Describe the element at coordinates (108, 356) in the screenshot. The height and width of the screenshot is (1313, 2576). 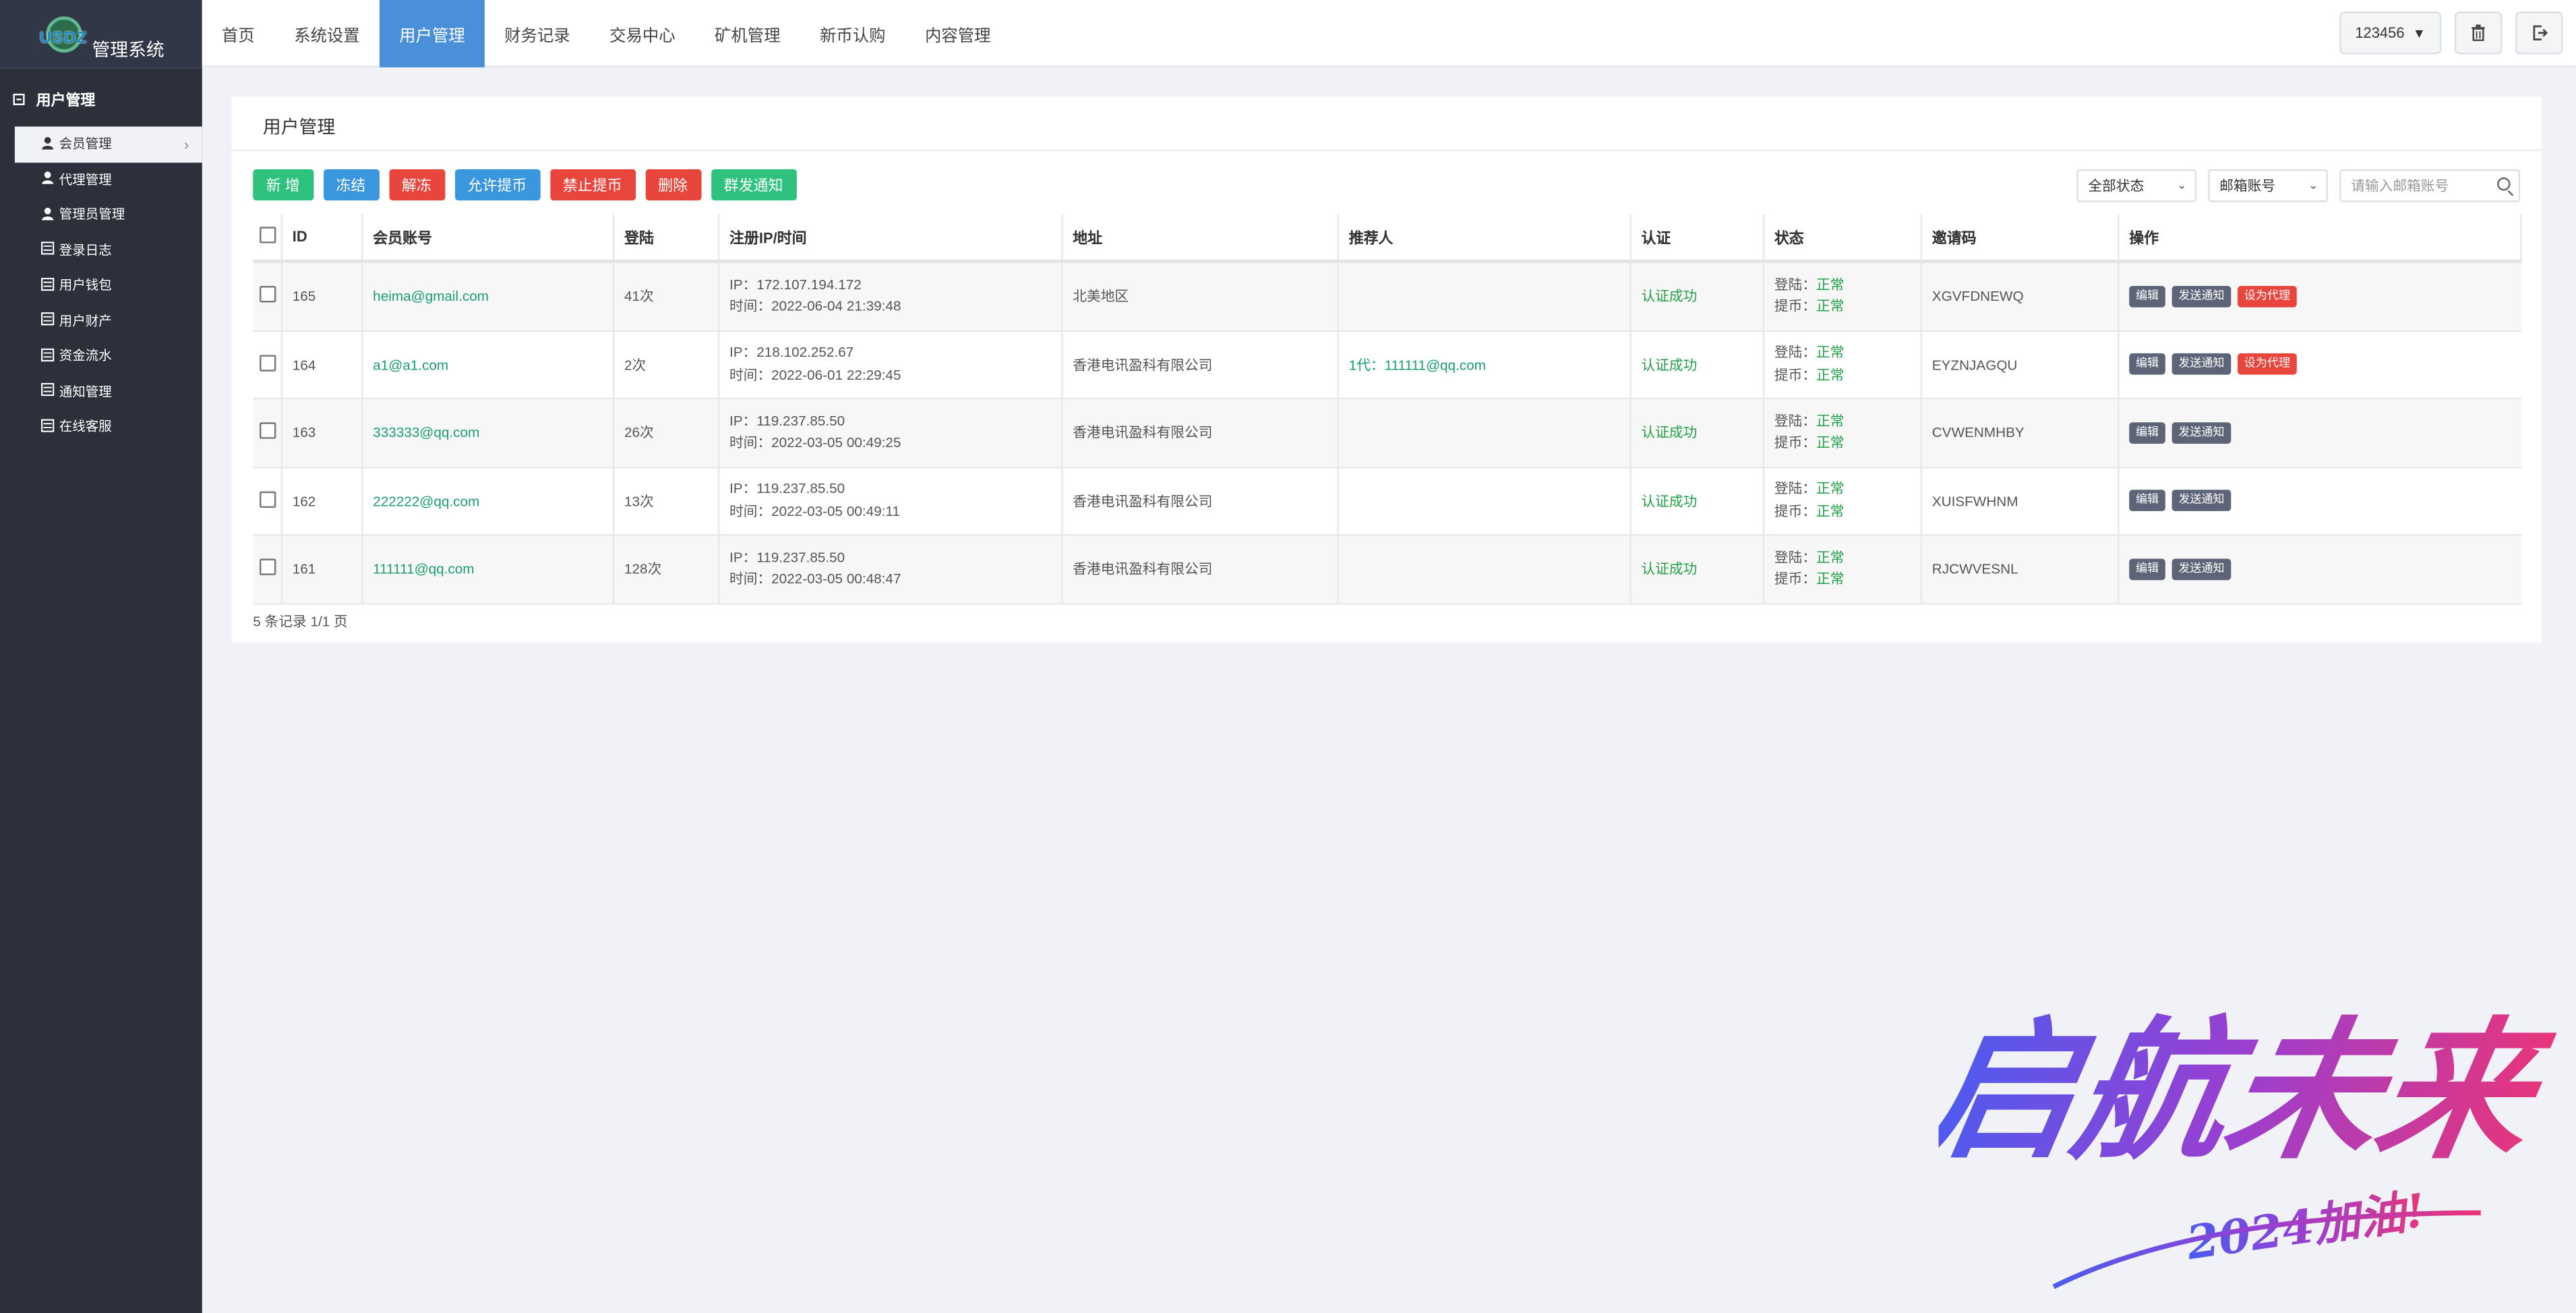
I see `sidebar-item: 资金流水` at that location.